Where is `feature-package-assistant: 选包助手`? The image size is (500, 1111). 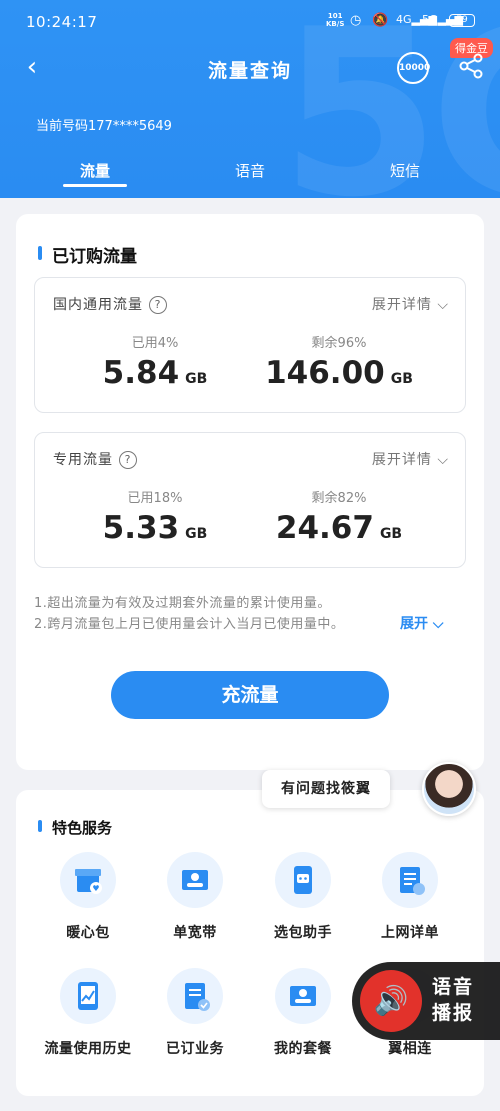
feature-package-assistant: 选包助手 is located at coordinates (303, 897).